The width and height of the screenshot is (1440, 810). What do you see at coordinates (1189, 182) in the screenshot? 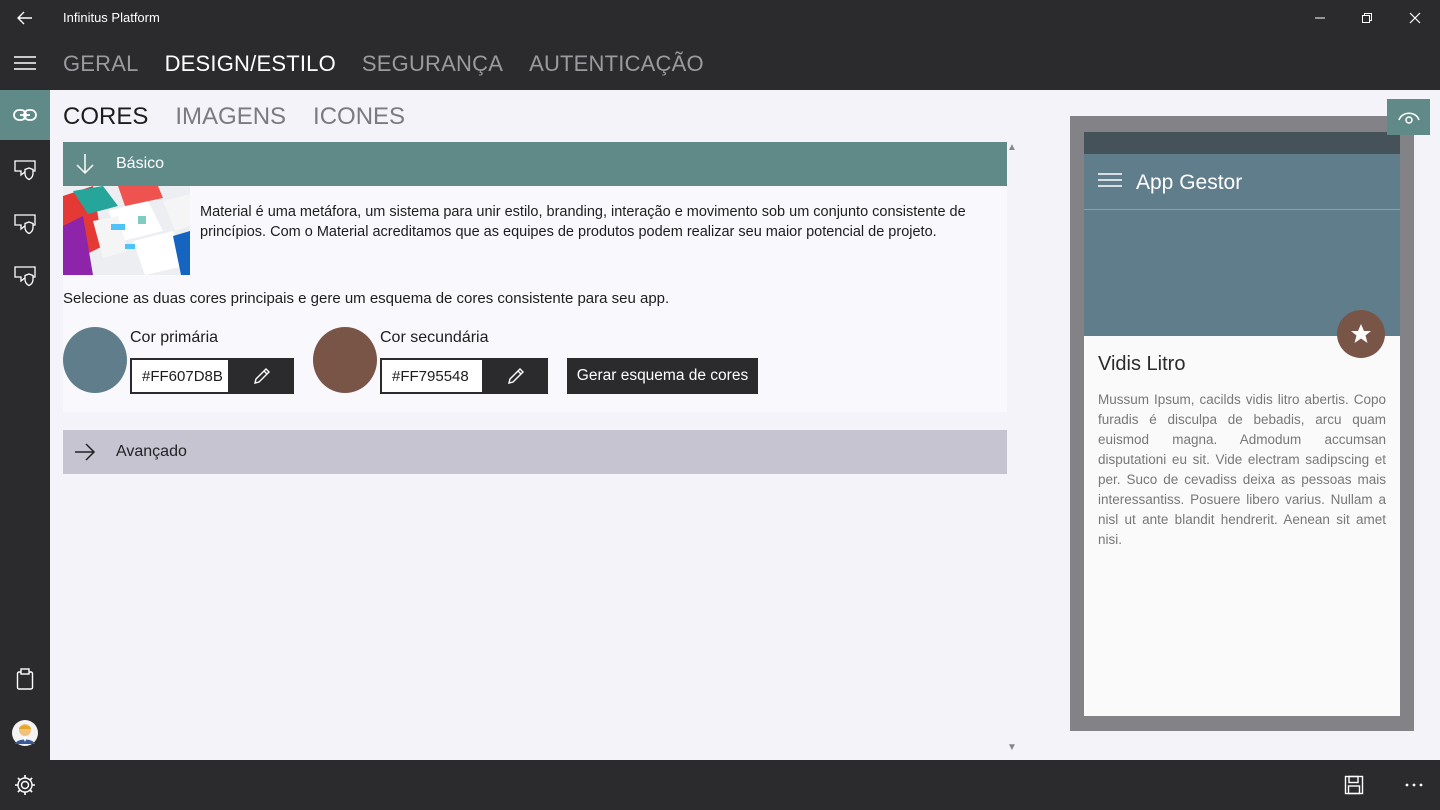
I see `phone-app-title: App Gestor` at bounding box center [1189, 182].